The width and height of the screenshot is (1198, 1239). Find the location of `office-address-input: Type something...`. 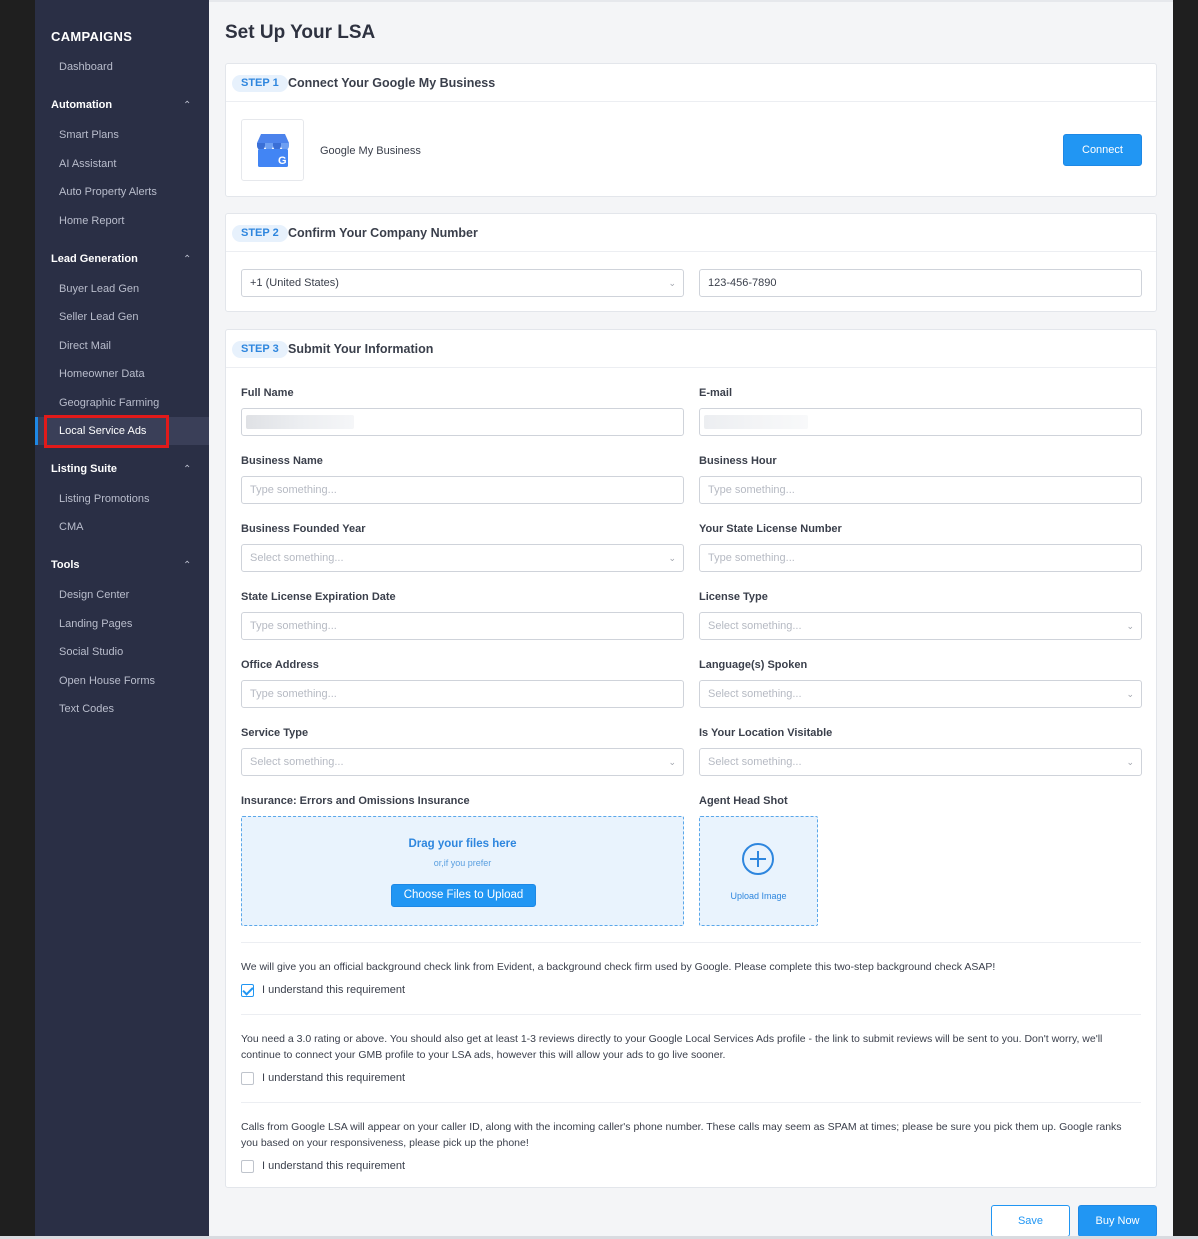

office-address-input: Type something... is located at coordinates (462, 694).